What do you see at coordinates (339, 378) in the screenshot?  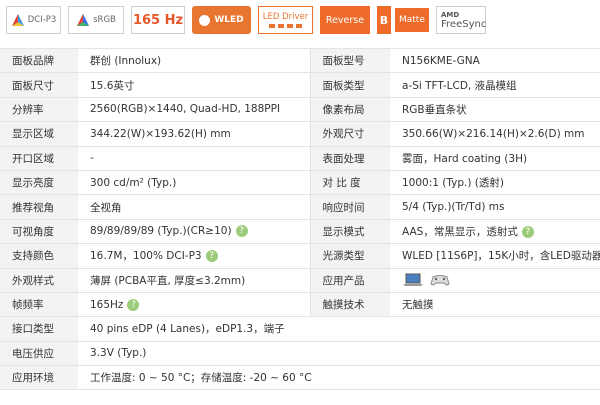 I see `spec-value: 工作温度: 0 ~ 50 °C；存储温度: -20 ~ 60 °C` at bounding box center [339, 378].